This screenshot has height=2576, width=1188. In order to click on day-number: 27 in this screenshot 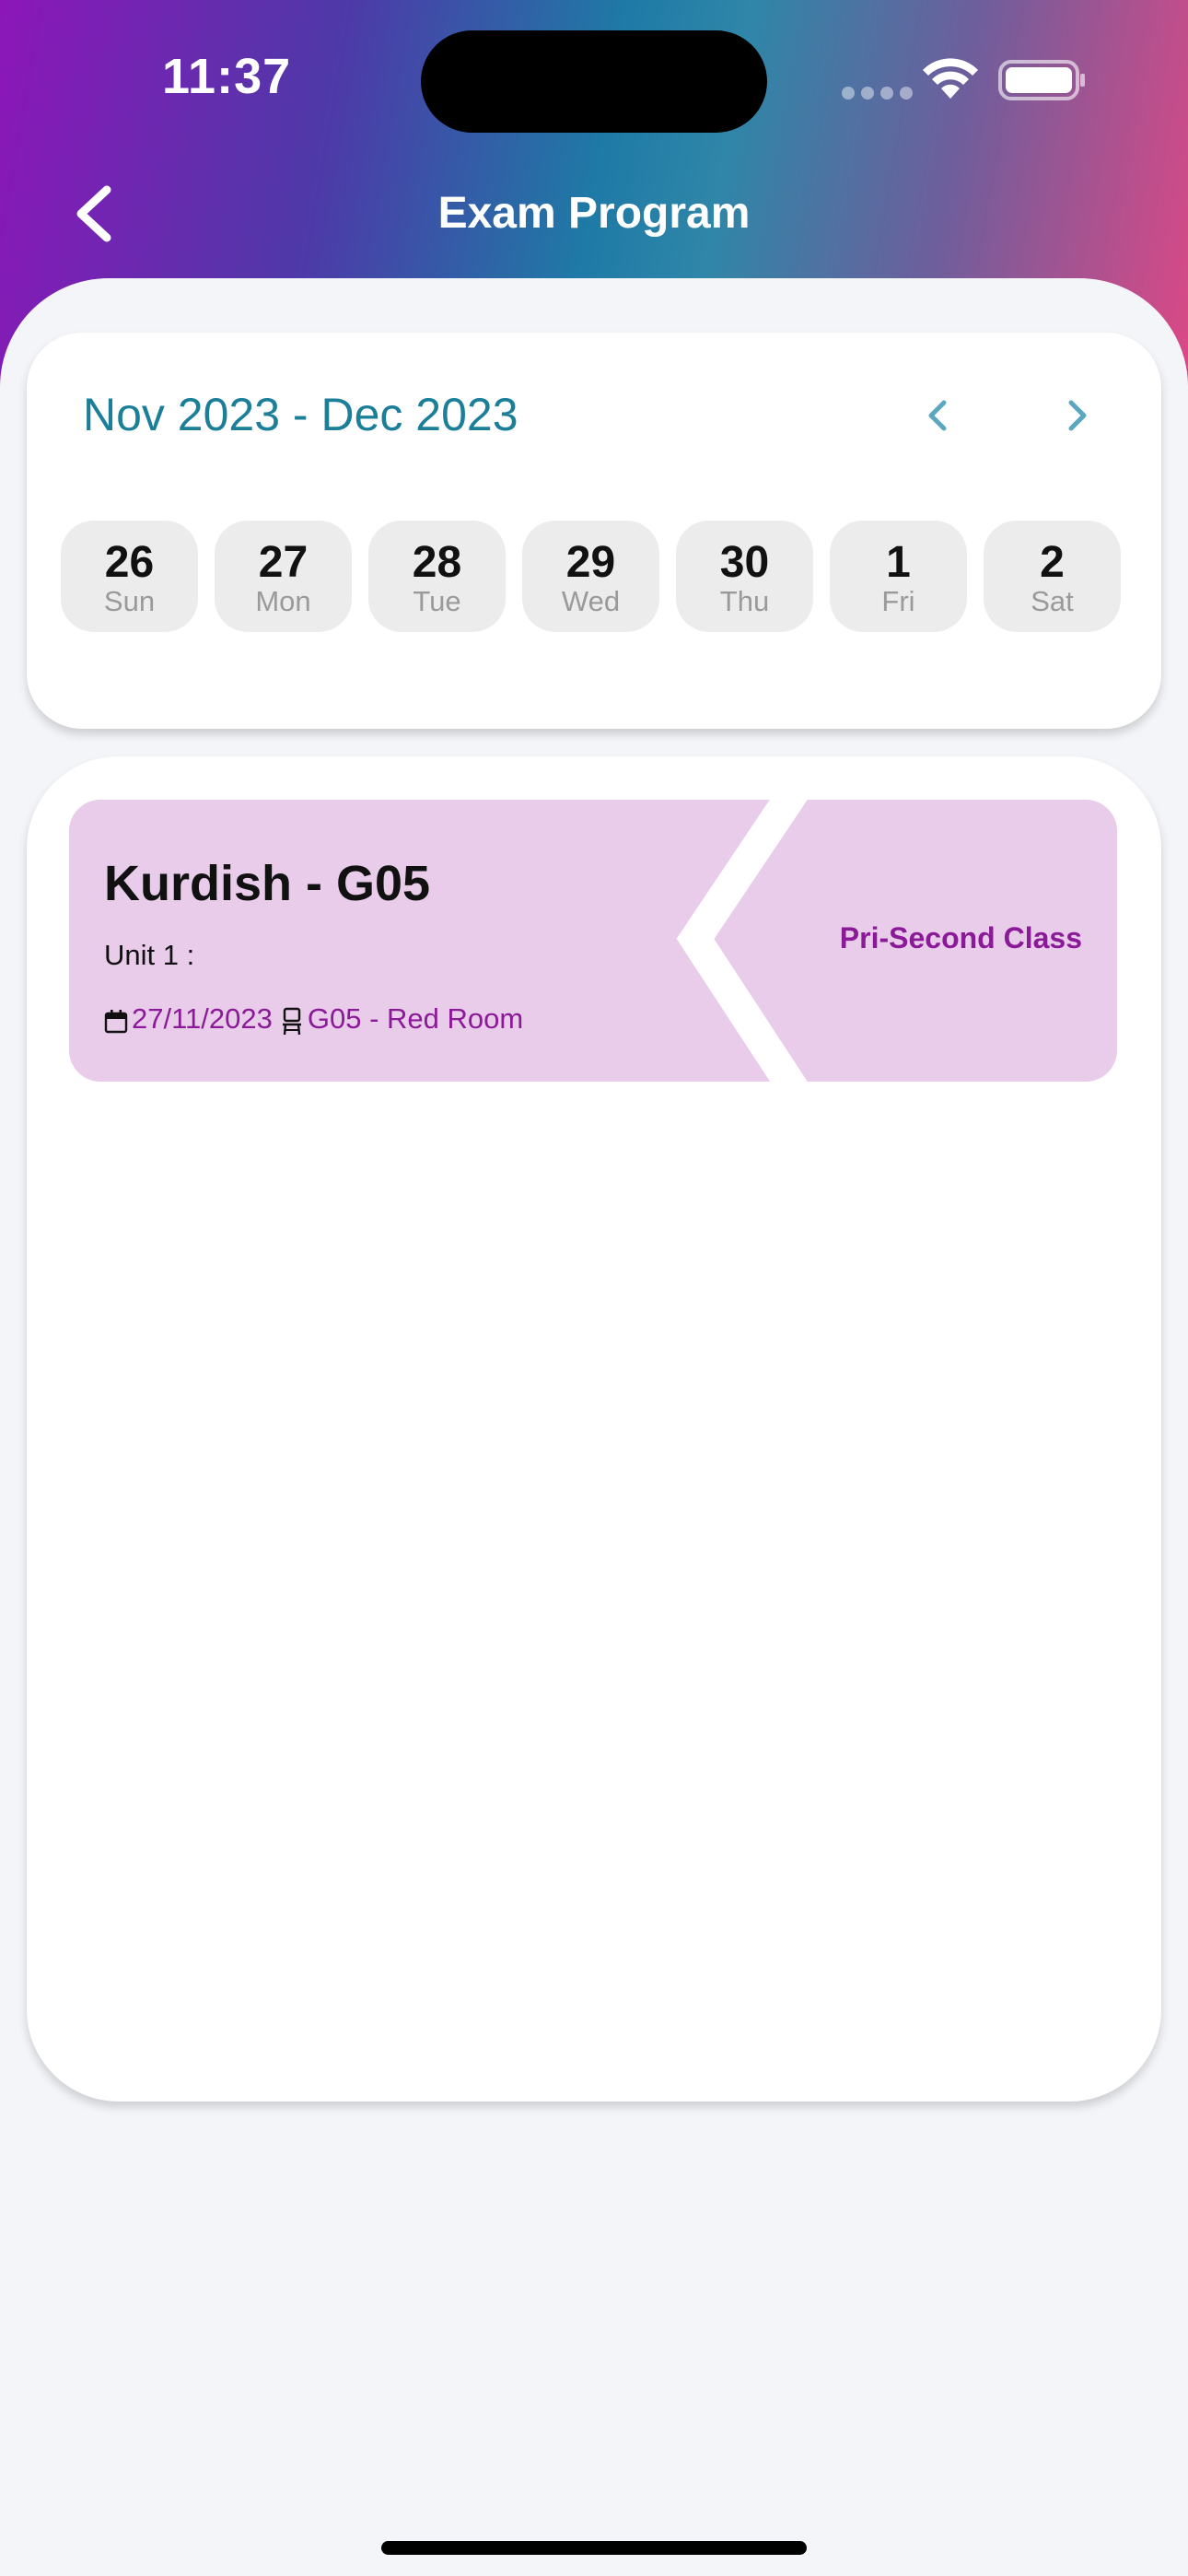, I will do `click(283, 562)`.